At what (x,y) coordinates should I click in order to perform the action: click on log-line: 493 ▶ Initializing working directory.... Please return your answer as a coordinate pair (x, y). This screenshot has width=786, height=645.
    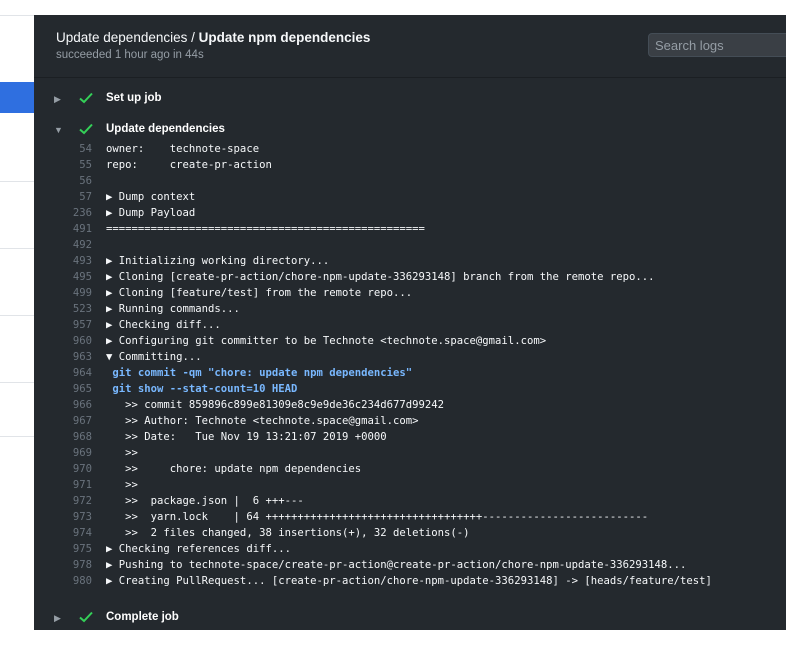
    Looking at the image, I should click on (410, 261).